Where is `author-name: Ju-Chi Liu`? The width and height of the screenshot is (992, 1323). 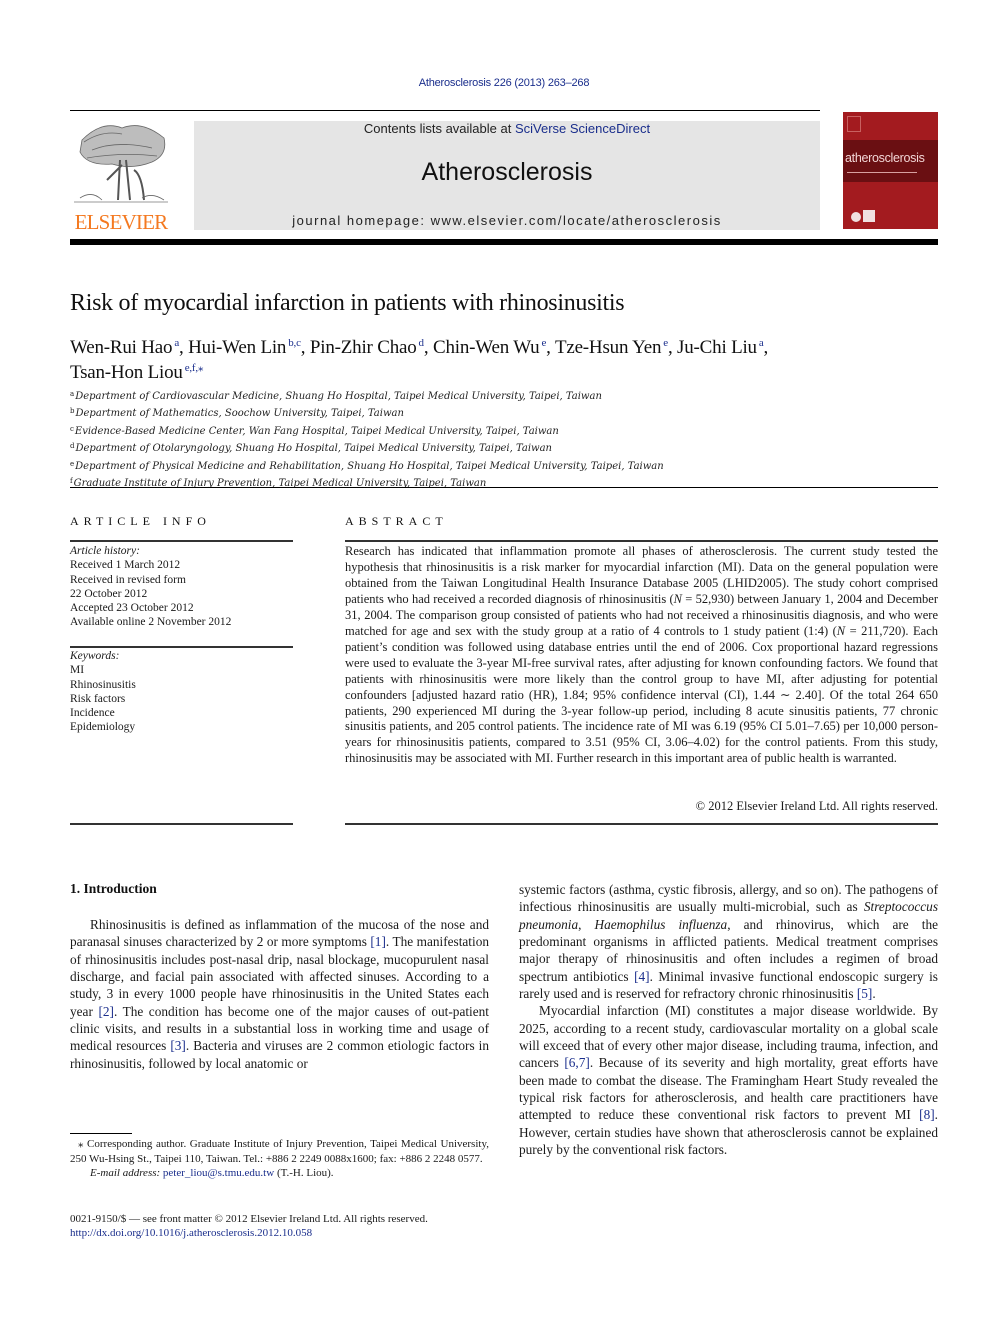
author-name: Ju-Chi Liu is located at coordinates (717, 347).